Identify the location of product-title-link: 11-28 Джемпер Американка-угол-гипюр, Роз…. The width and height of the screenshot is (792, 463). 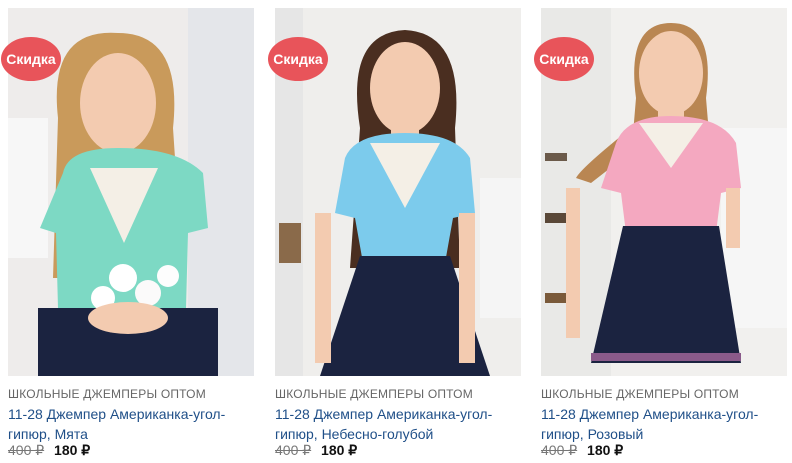
(665, 424).